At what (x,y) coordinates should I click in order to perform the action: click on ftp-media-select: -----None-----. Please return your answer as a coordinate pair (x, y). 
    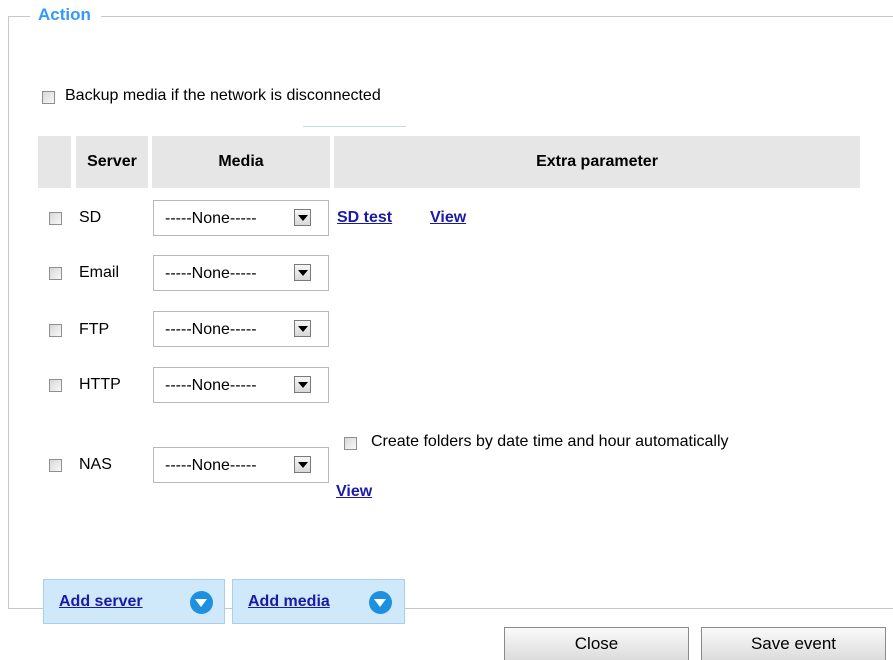
    Looking at the image, I should click on (241, 329).